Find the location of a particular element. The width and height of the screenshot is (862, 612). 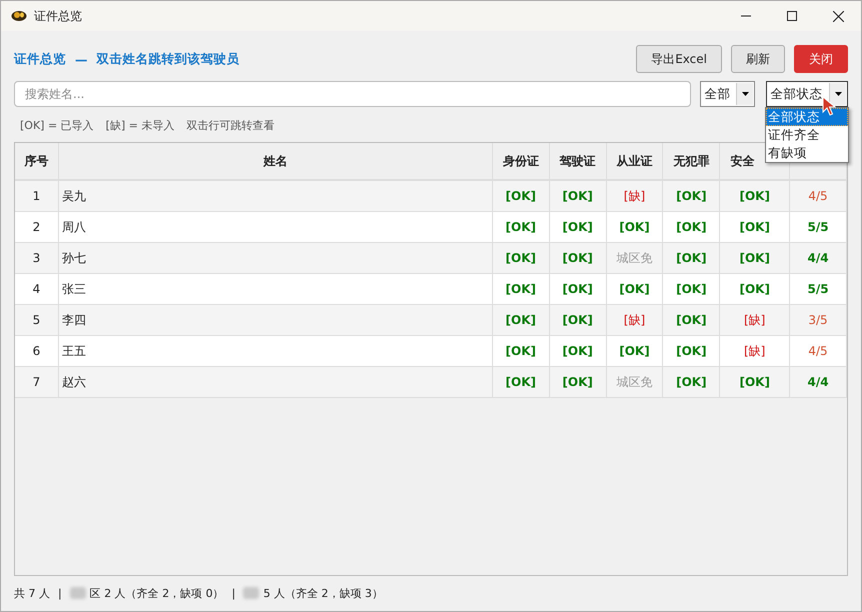

table-cell: 吴九 is located at coordinates (275, 196).